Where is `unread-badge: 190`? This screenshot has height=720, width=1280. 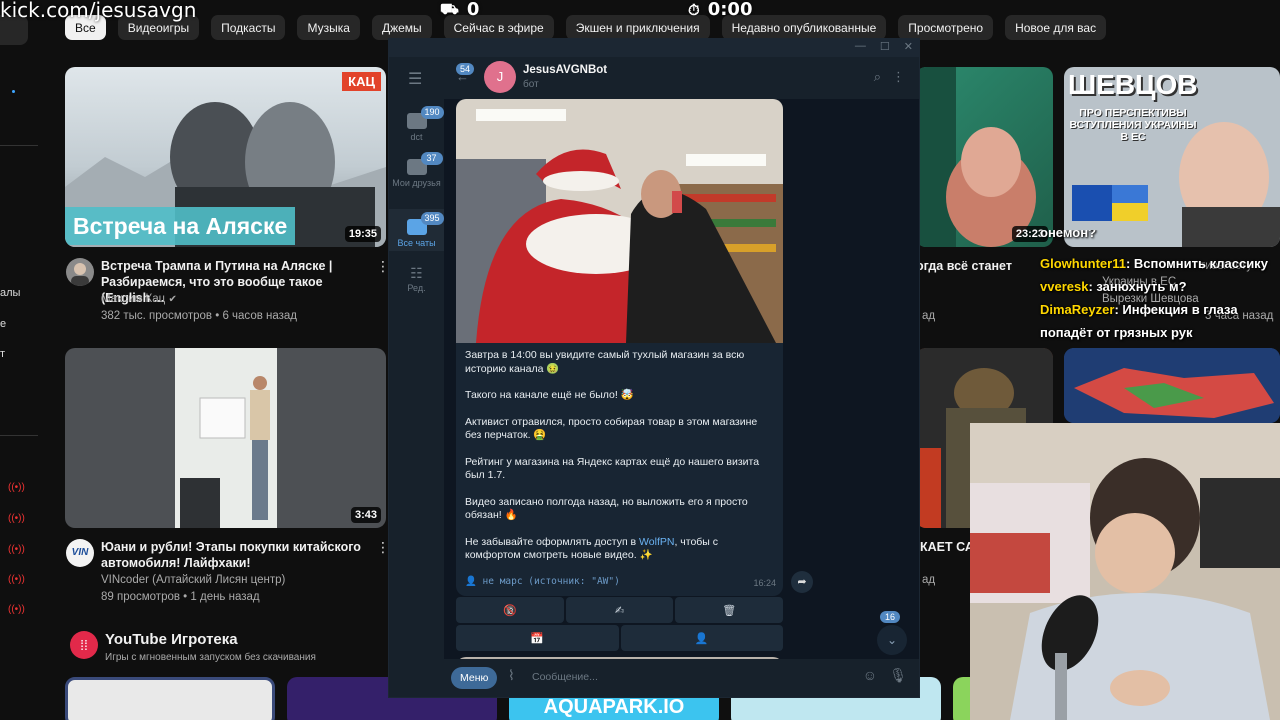
unread-badge: 190 is located at coordinates (432, 112).